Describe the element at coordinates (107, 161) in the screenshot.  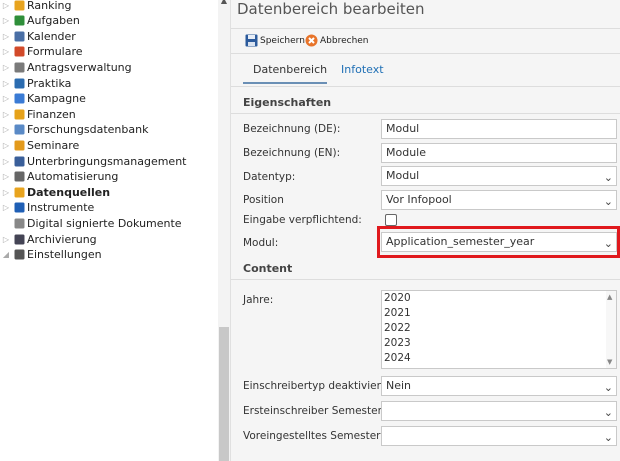
I see `sidebar-item-label: Unterbringungsmanagement` at that location.